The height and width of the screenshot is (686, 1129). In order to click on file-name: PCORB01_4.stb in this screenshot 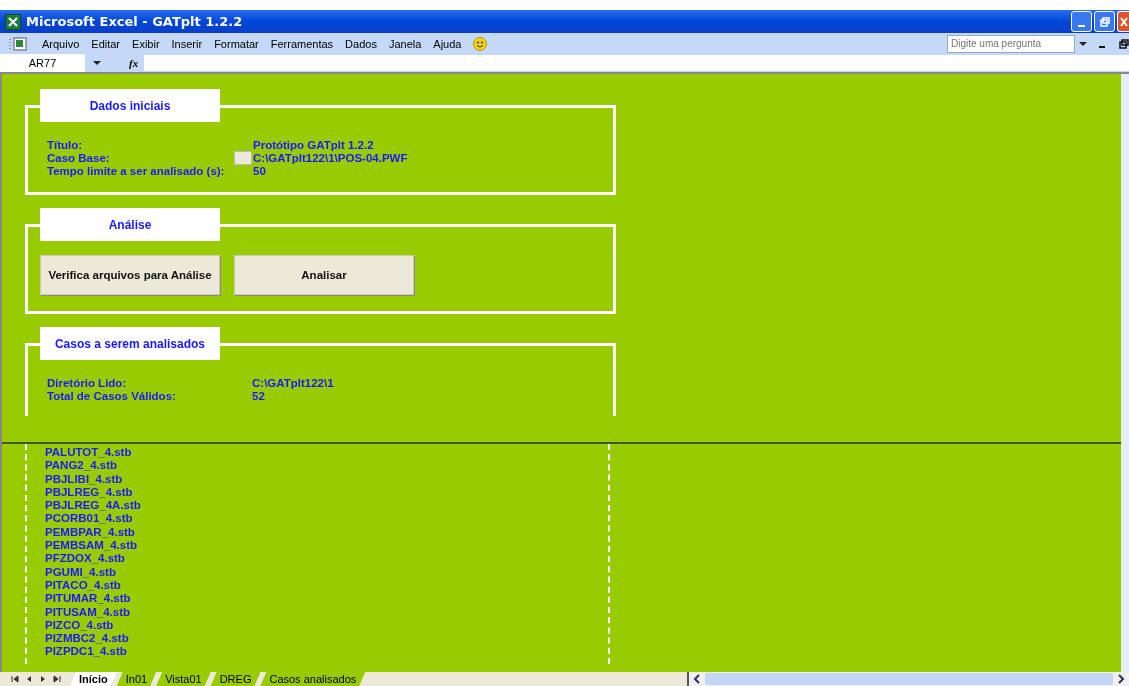, I will do `click(89, 519)`.